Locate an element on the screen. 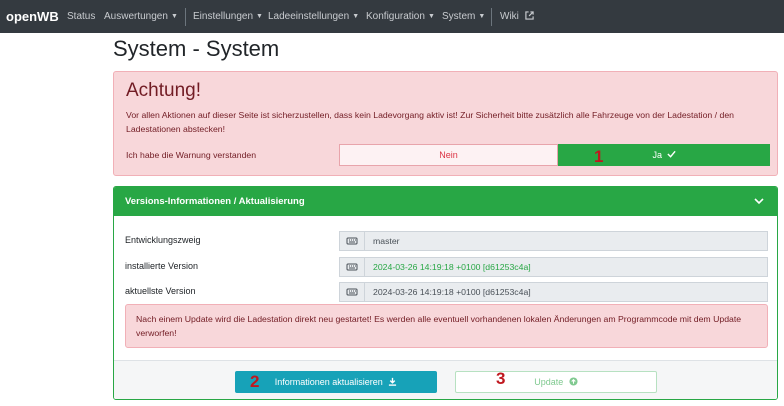  nav-konfiguration: Konfiguration ▼ is located at coordinates (400, 16).